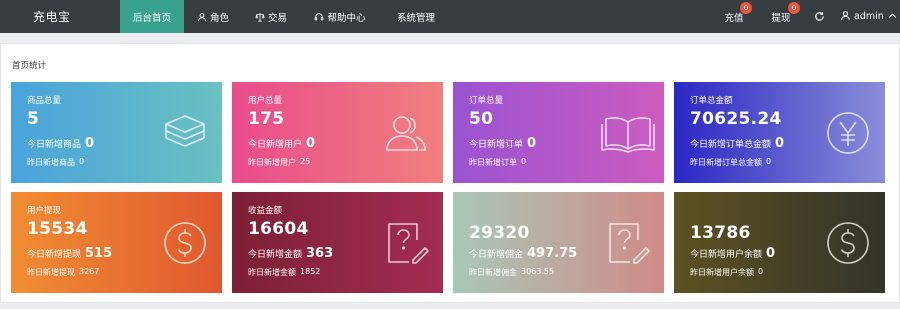 The image size is (900, 309). Describe the element at coordinates (337, 132) in the screenshot. I see `stat-card-users: 用户总量 175 今日新增用户 0 昨日新增用户 25` at that location.